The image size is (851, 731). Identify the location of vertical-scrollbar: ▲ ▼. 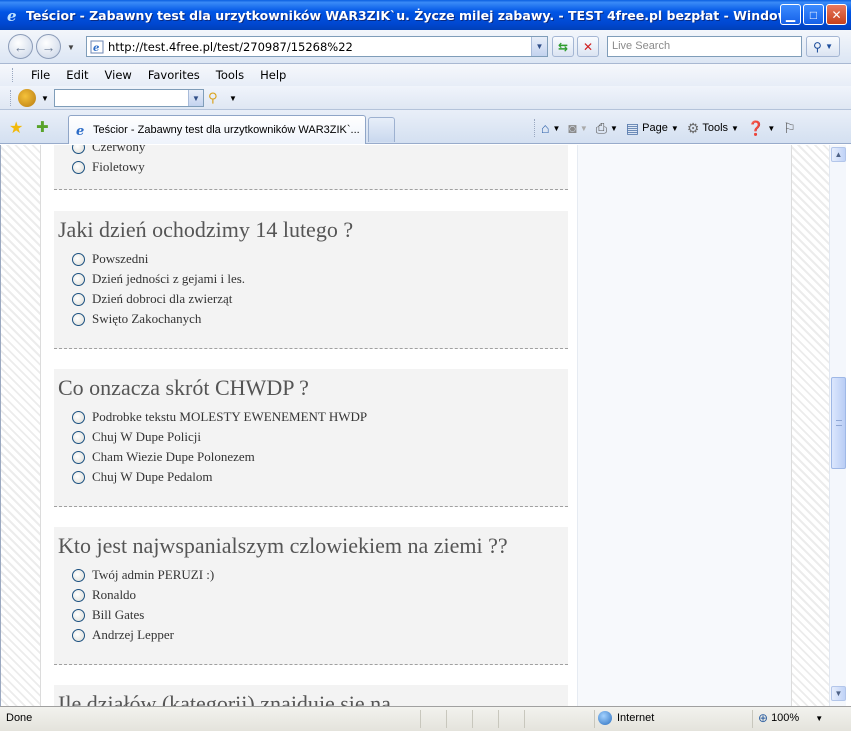
(837, 425).